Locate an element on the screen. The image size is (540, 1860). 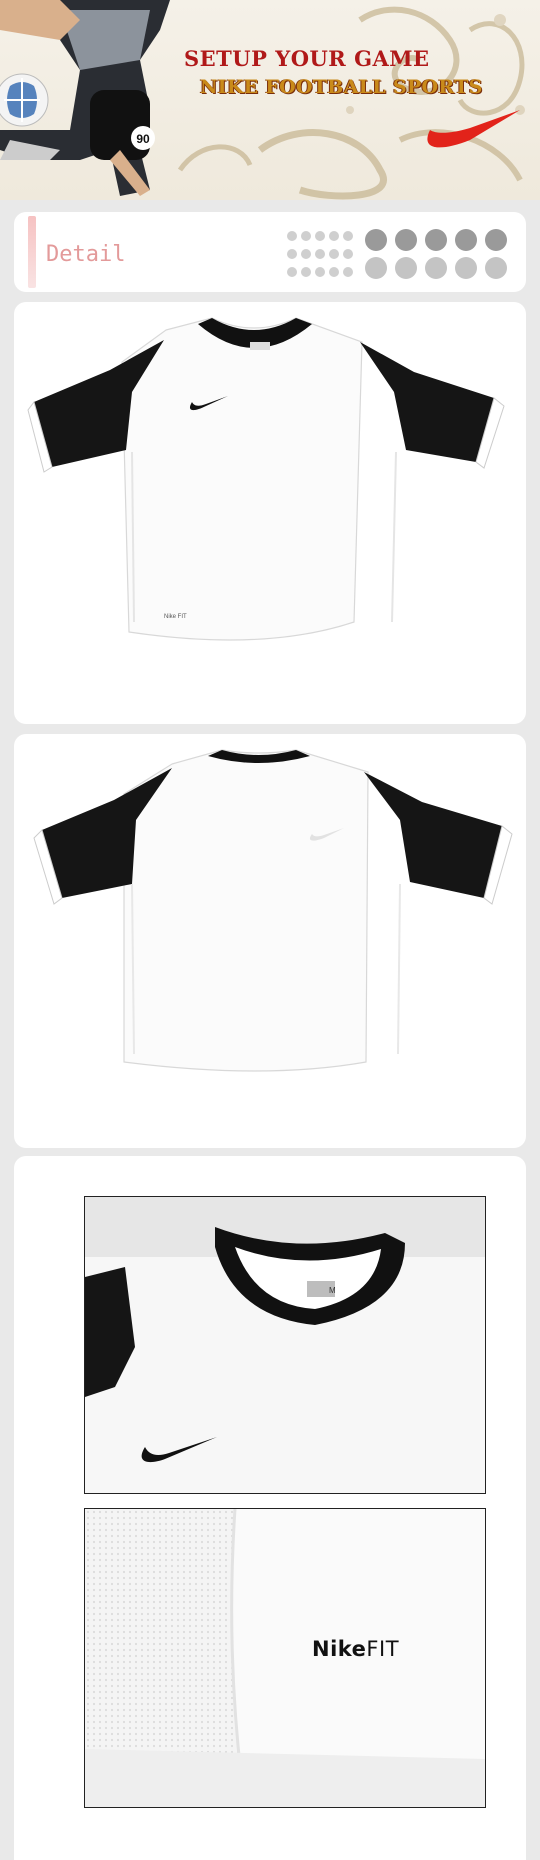
nike-fit-brand-text: Nike is located at coordinates (339, 1649).